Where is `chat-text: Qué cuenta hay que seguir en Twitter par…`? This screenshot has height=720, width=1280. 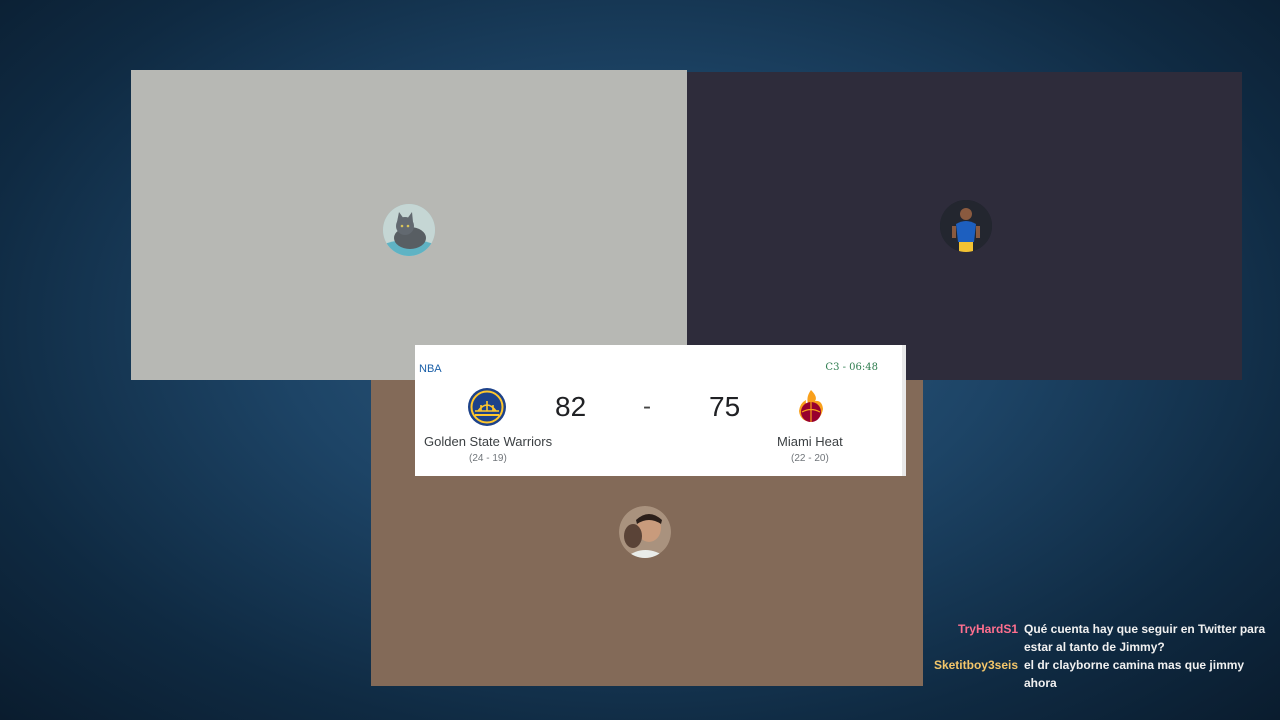 chat-text: Qué cuenta hay que seguir en Twitter par… is located at coordinates (1145, 638).